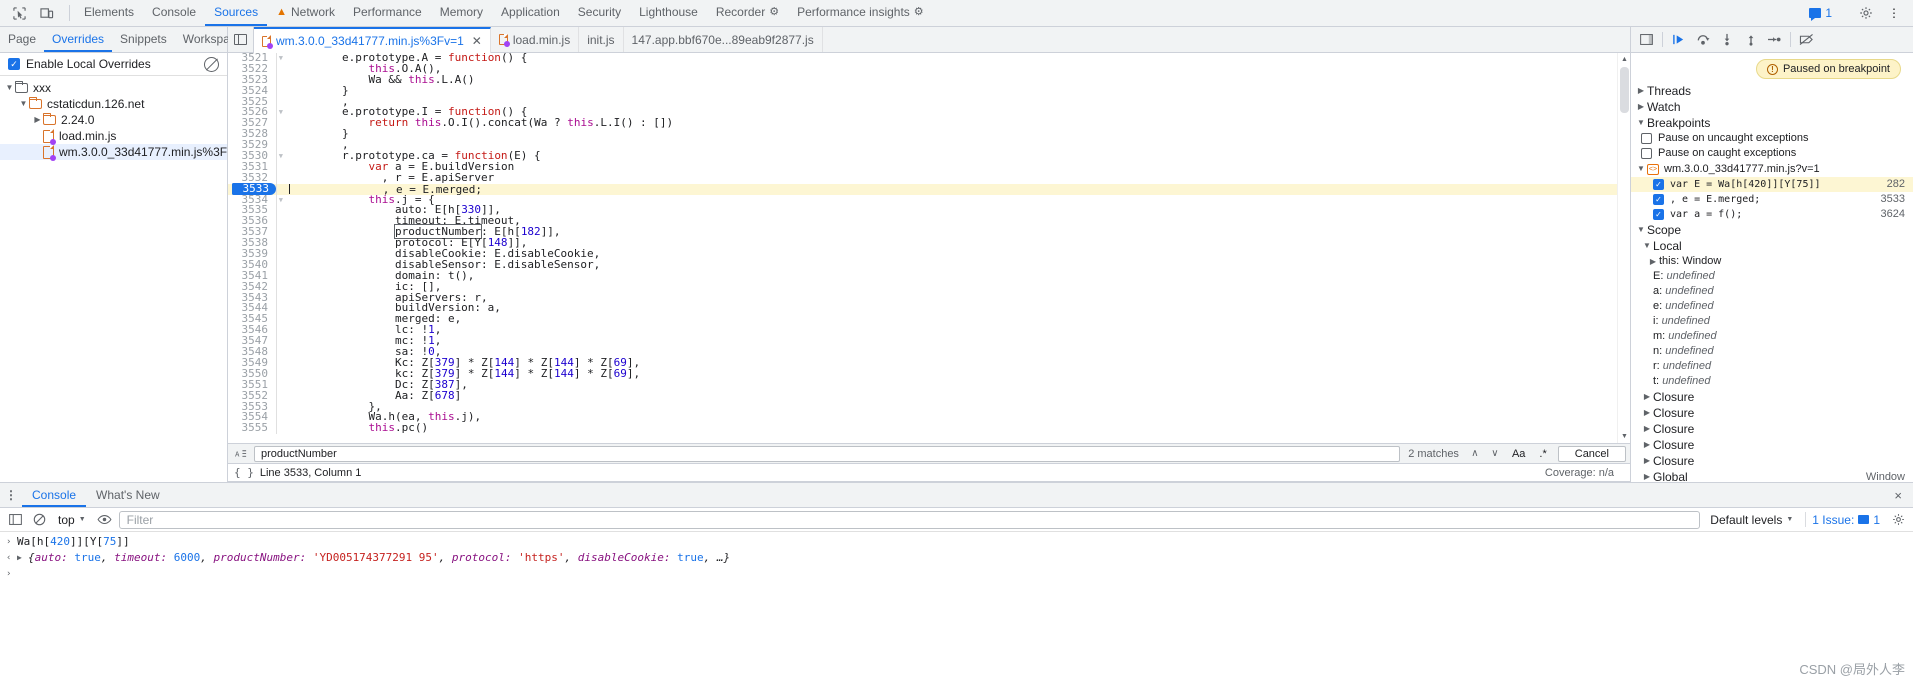 The width and height of the screenshot is (1913, 682). I want to click on breakpoint-file-row: ▼ <> wm.3.0.0_33d41777.min.js?v=1, so click(1772, 169).